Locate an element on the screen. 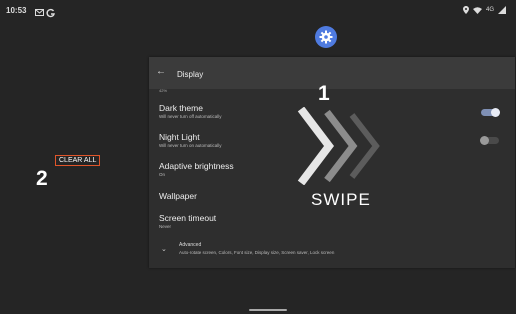 The width and height of the screenshot is (516, 314). setting-title: Wallpaper is located at coordinates (178, 196).